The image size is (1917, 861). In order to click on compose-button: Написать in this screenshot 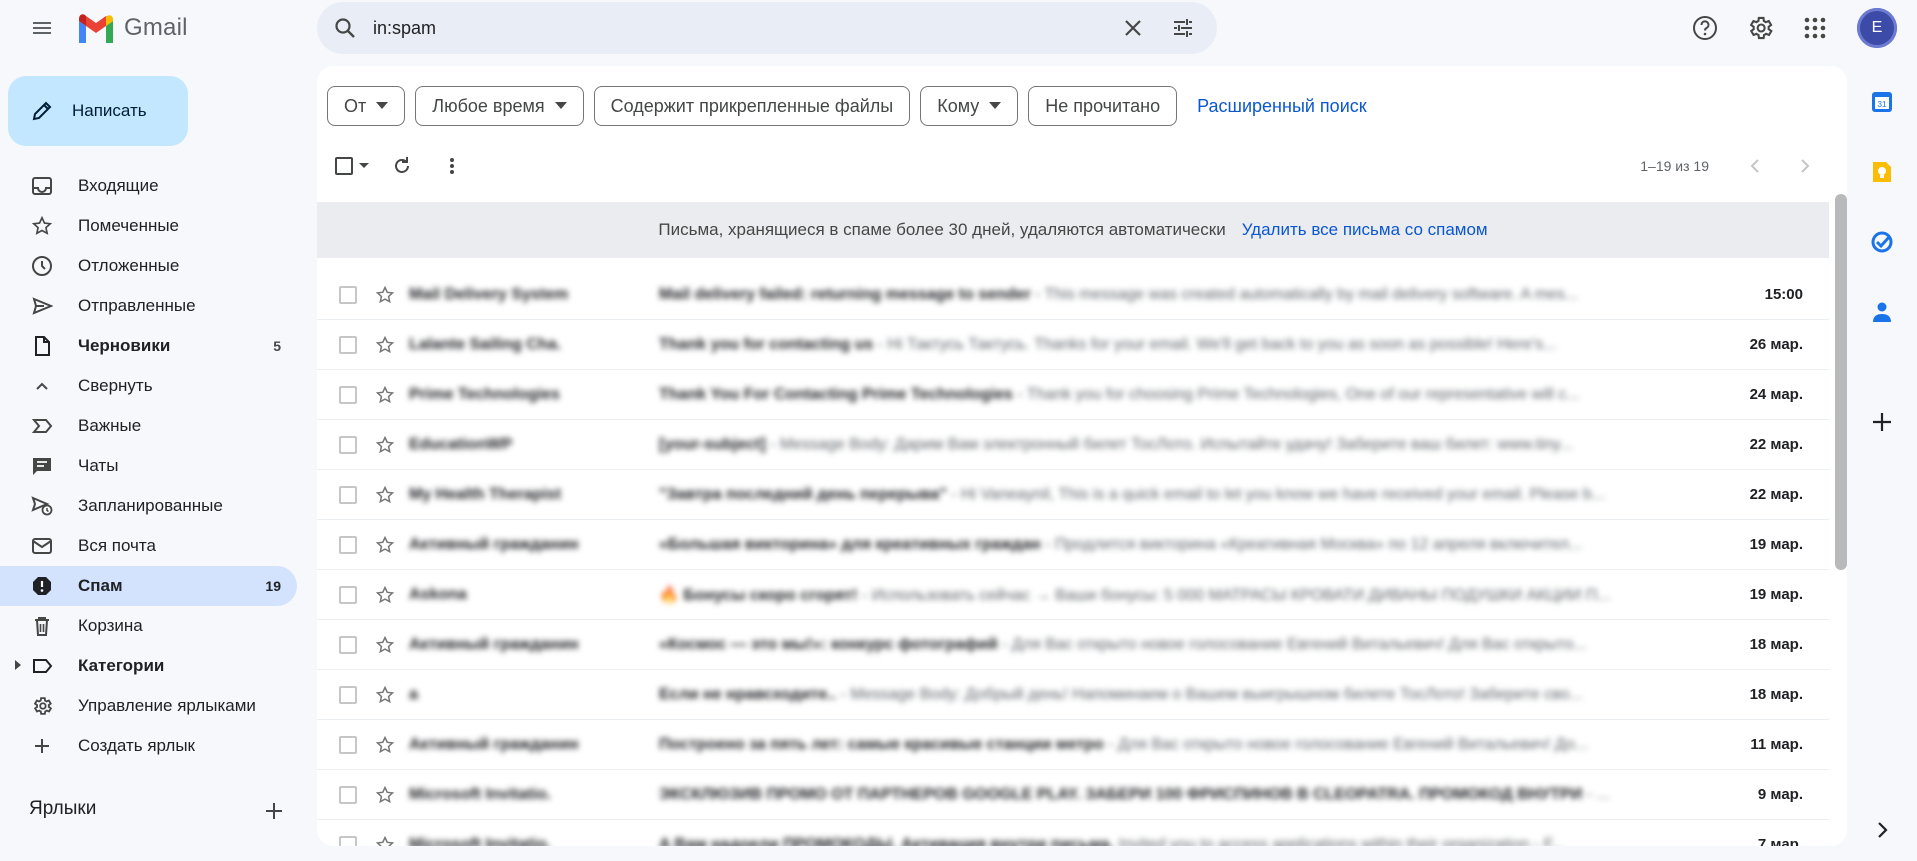, I will do `click(98, 111)`.